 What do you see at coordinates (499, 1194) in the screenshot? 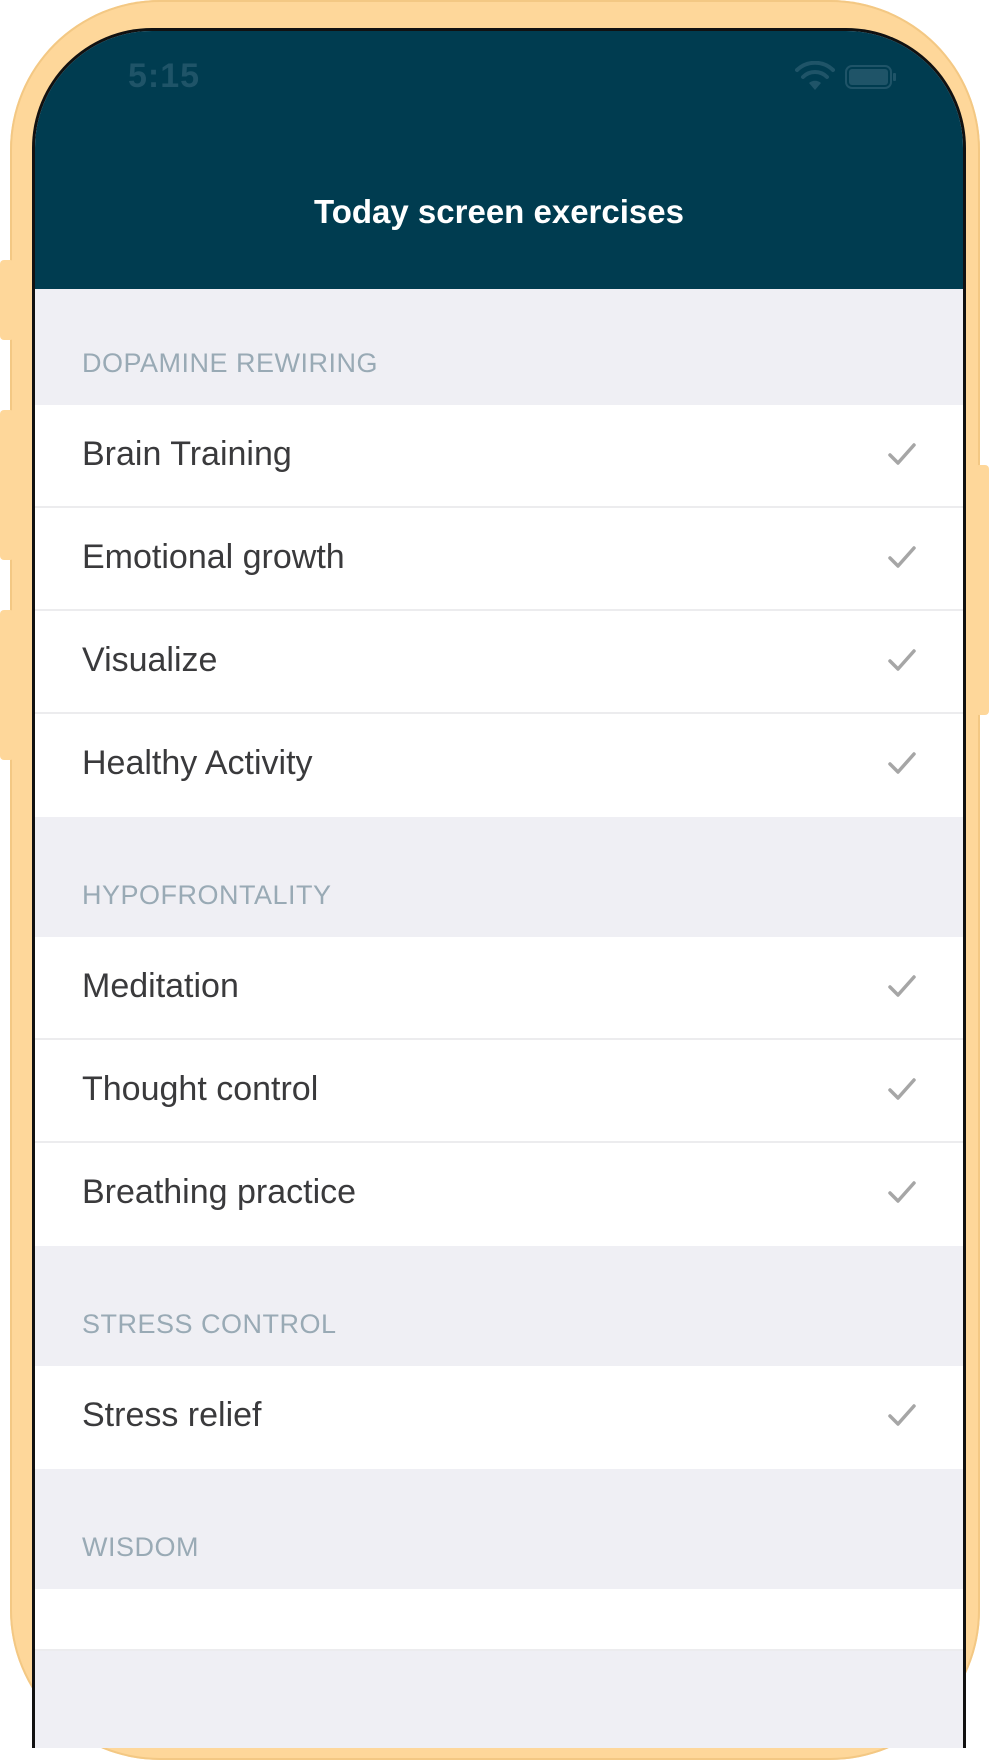
I see `list-item-breathing-practice: Breathing practice` at bounding box center [499, 1194].